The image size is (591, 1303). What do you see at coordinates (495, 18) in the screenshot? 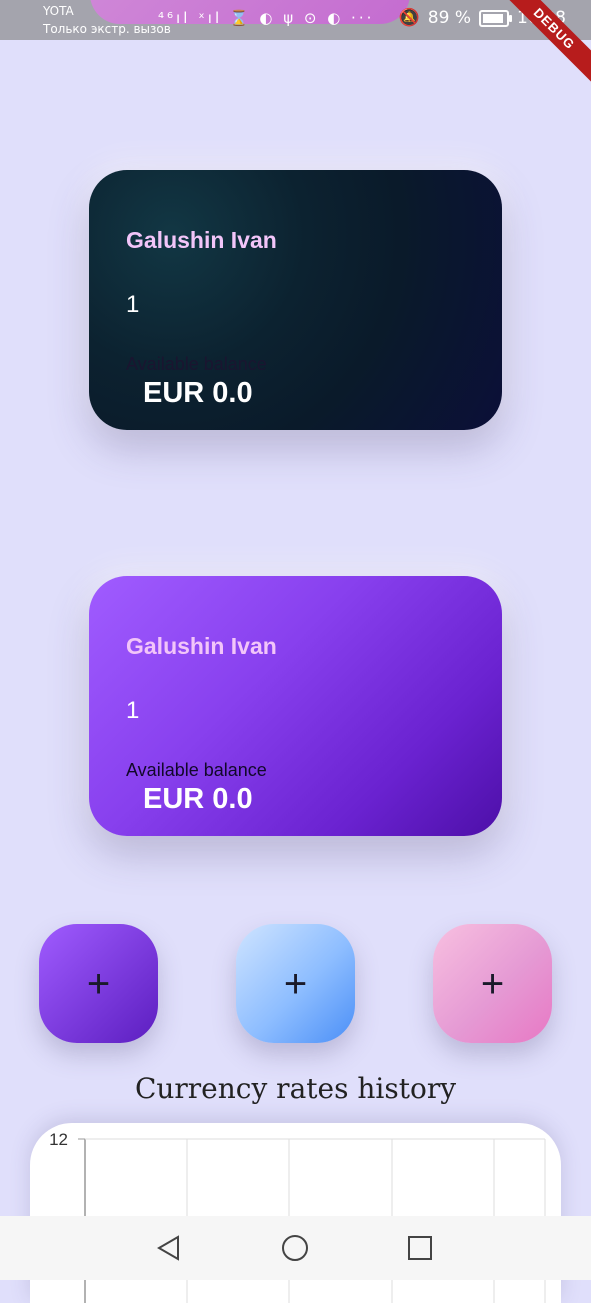
I see `battery-icon` at bounding box center [495, 18].